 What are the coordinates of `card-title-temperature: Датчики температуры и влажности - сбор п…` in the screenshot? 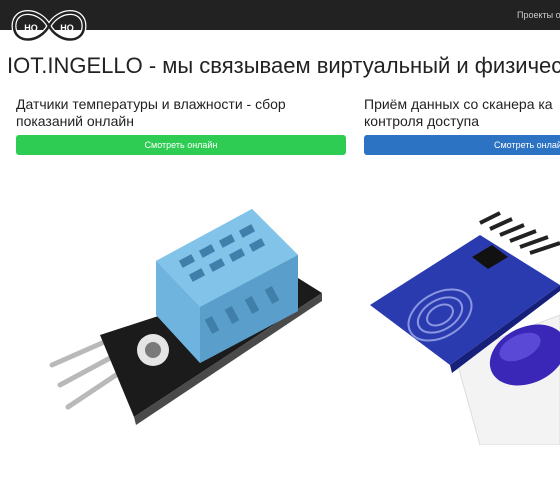 It's located at (151, 113).